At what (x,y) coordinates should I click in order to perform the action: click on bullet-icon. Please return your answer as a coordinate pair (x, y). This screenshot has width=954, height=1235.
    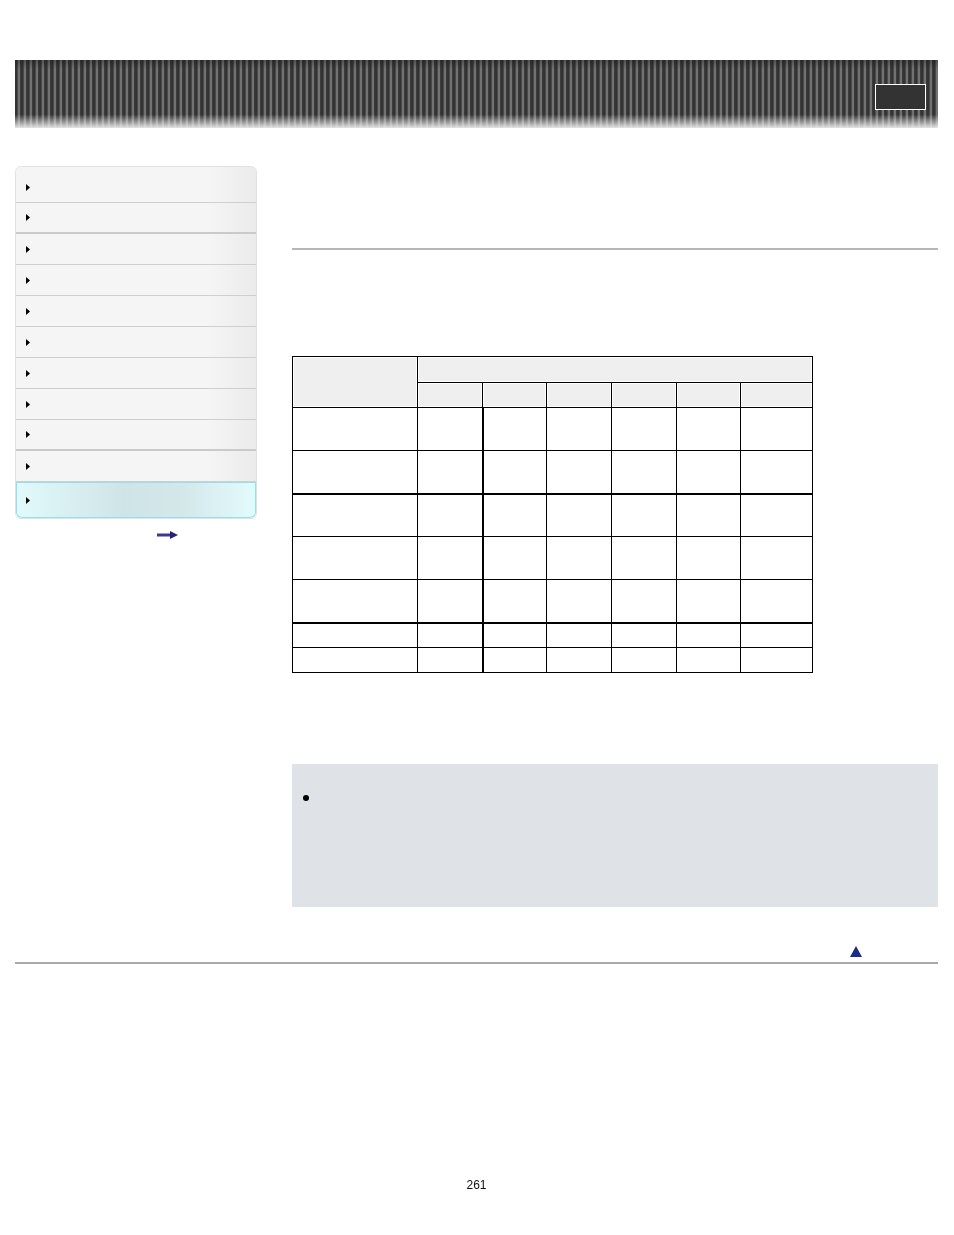
    Looking at the image, I should click on (306, 798).